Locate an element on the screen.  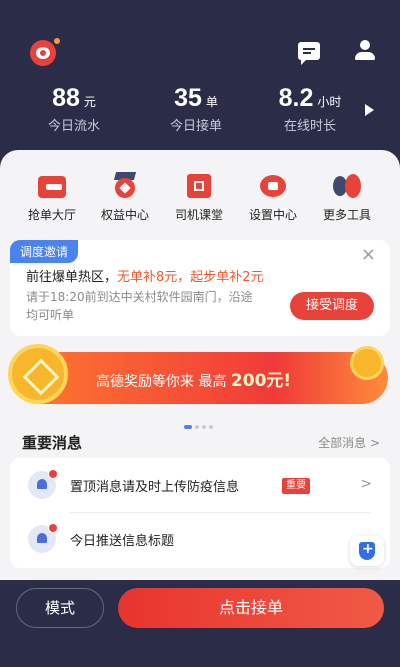
stat-today-income: 88 元 今日流水 is located at coordinates (74, 109).